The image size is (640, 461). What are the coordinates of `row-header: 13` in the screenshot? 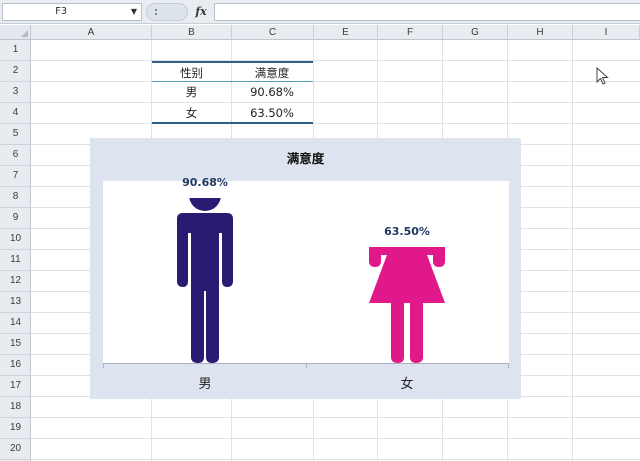 It's located at (15, 302).